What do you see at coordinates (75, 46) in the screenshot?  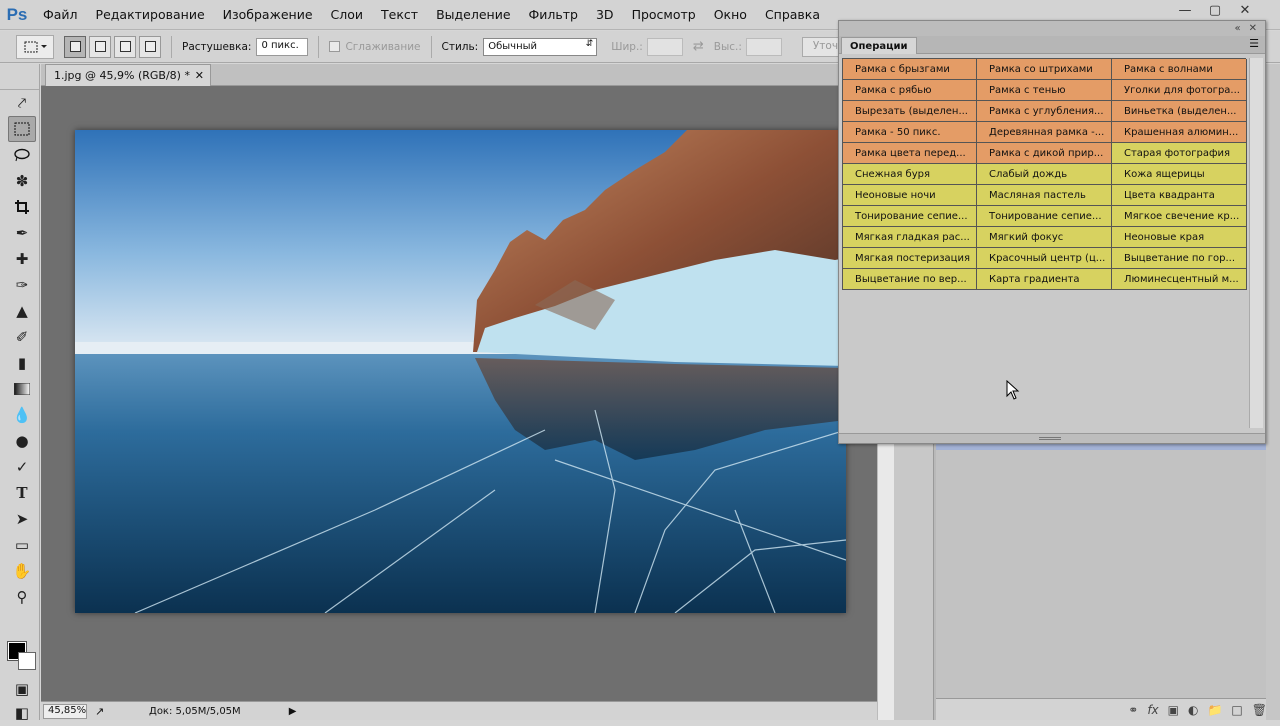 I see `new-selection-button` at bounding box center [75, 46].